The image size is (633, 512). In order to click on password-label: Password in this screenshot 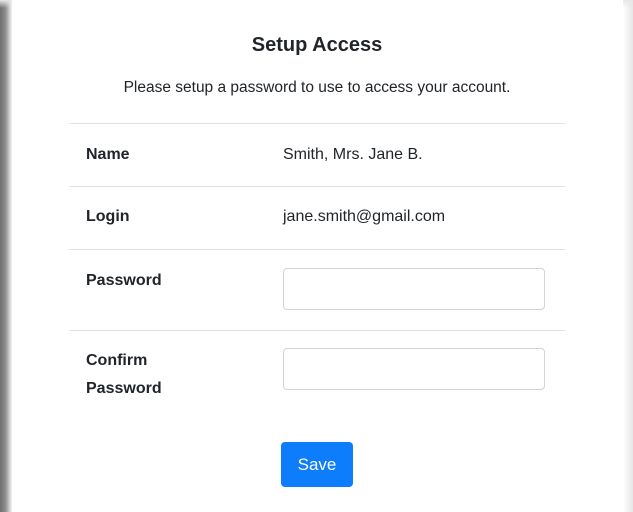, I will do `click(124, 280)`.